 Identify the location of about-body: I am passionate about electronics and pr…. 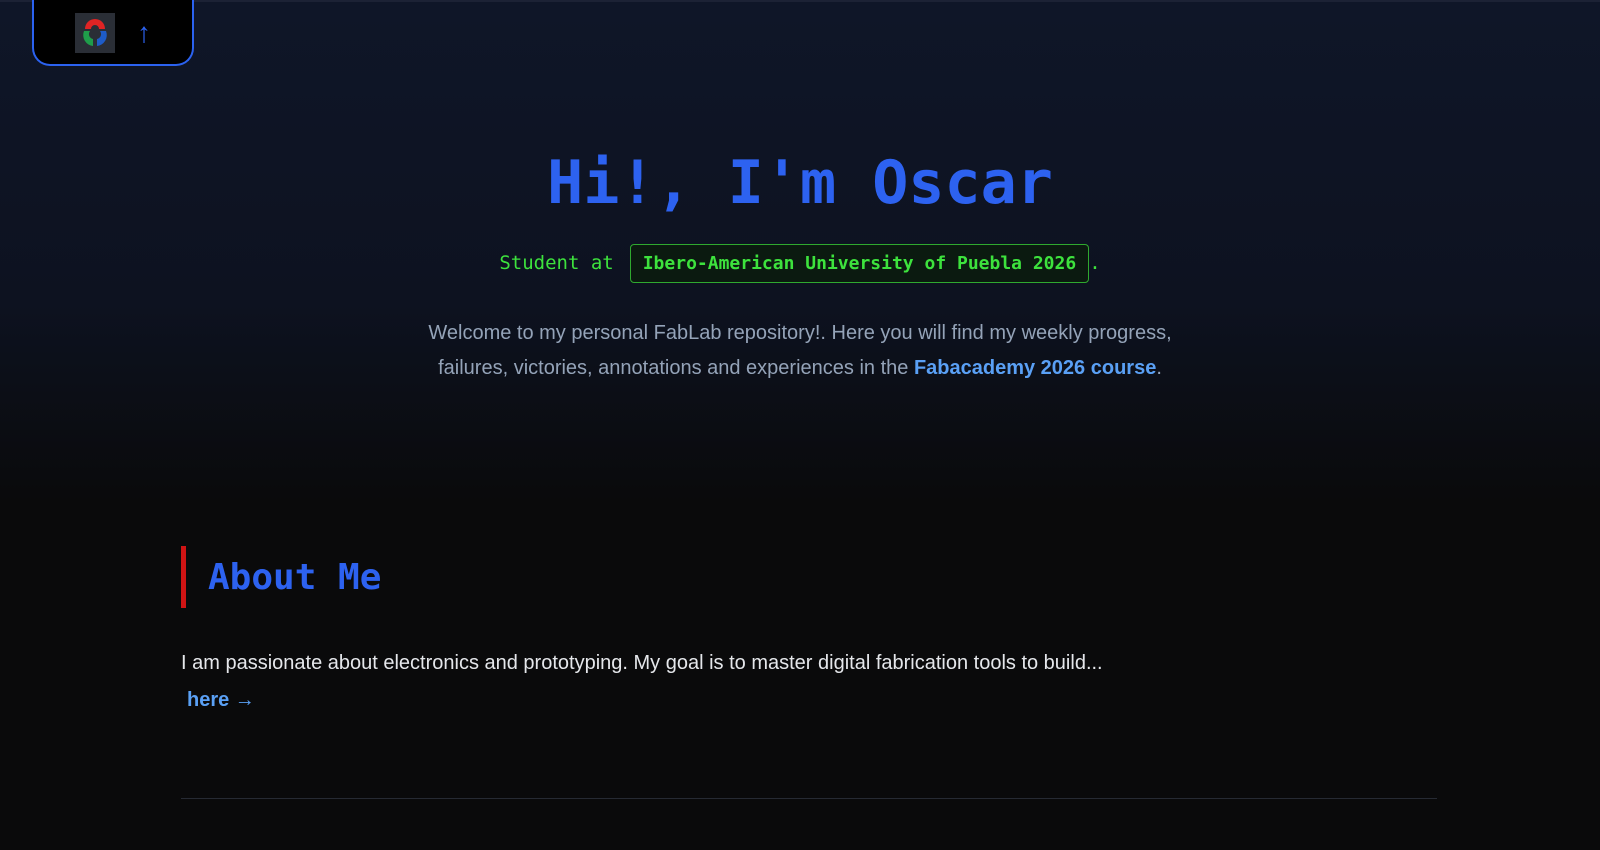
(642, 663).